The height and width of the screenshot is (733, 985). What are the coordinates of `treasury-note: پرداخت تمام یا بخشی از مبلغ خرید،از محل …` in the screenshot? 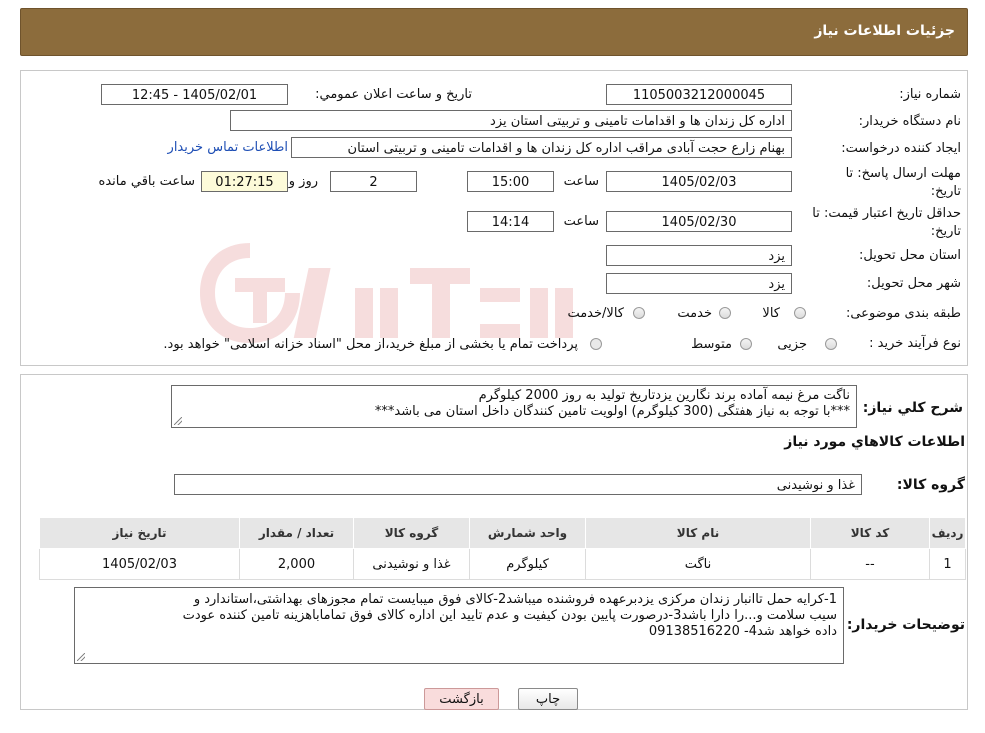 It's located at (370, 344).